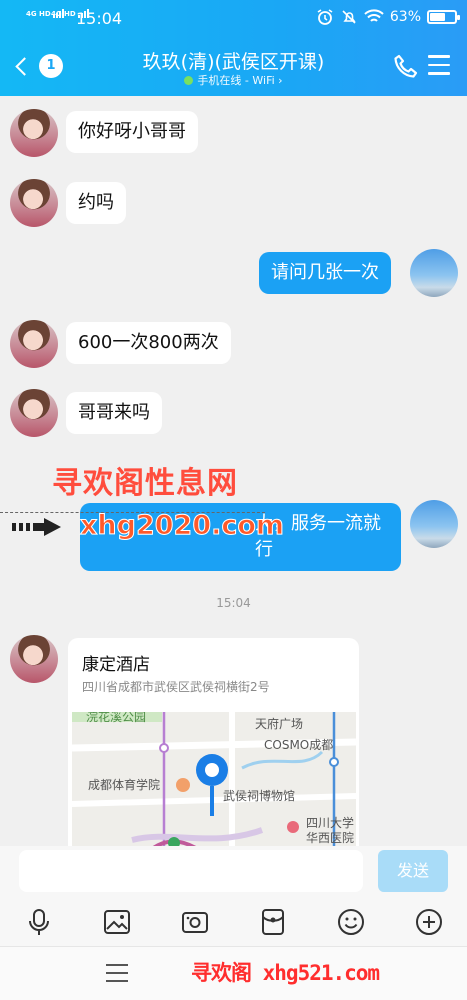 This screenshot has height=1000, width=467. What do you see at coordinates (195, 922) in the screenshot?
I see `camera-icon` at bounding box center [195, 922].